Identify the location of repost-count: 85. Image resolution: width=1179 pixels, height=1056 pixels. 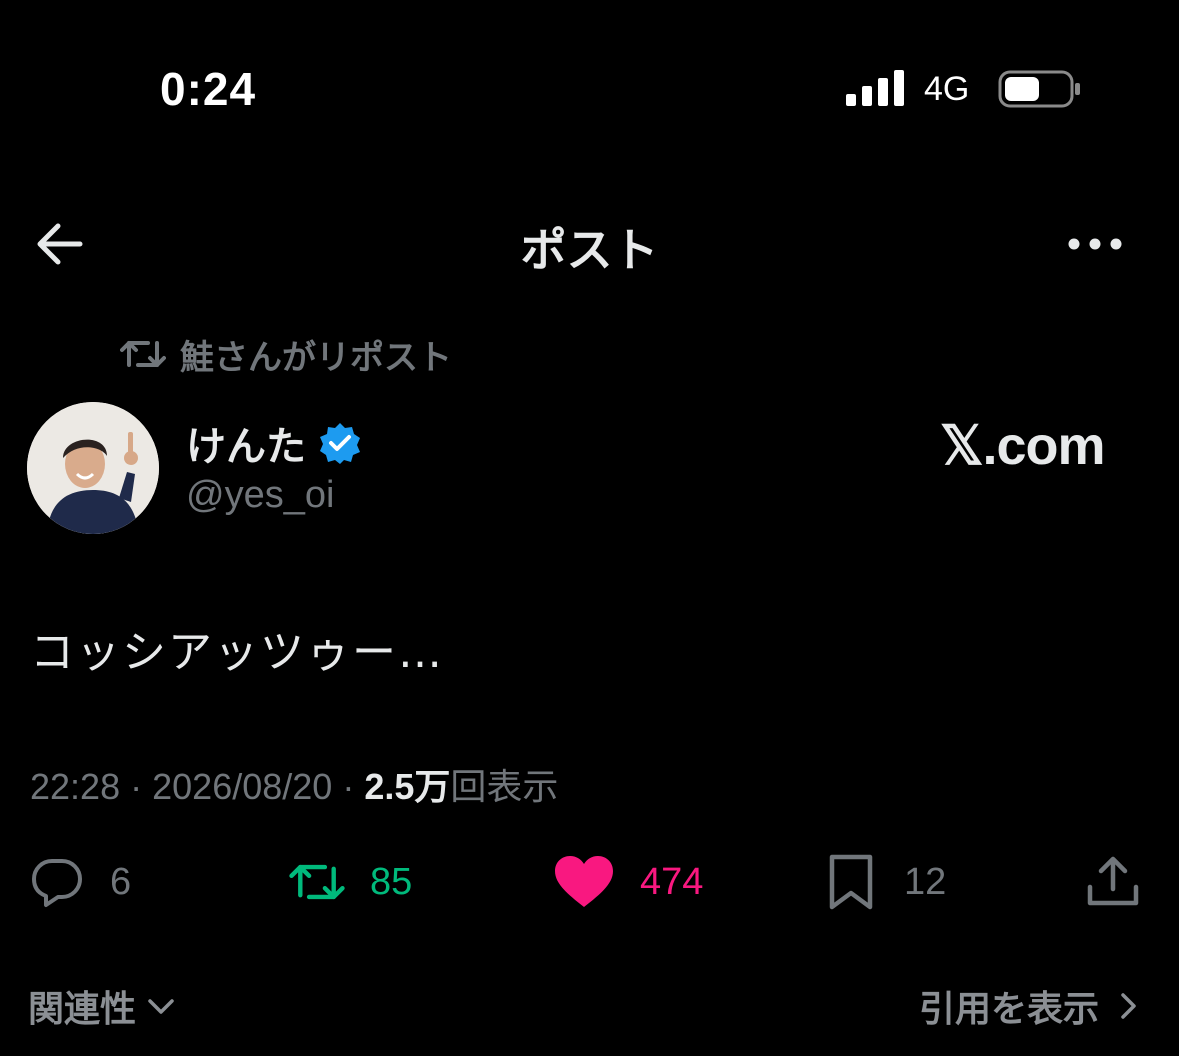
(391, 881).